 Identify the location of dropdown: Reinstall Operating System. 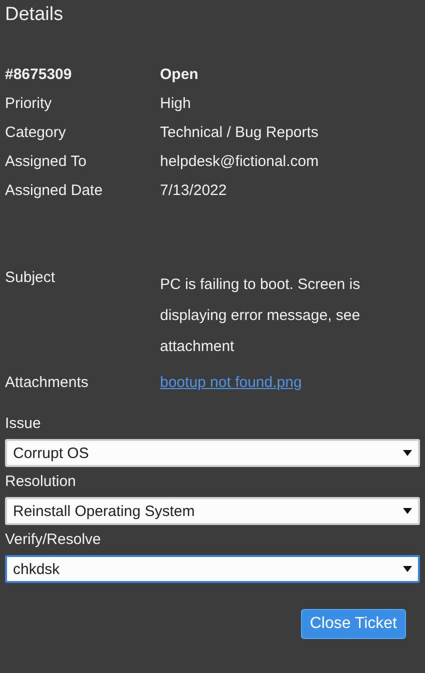
(212, 511).